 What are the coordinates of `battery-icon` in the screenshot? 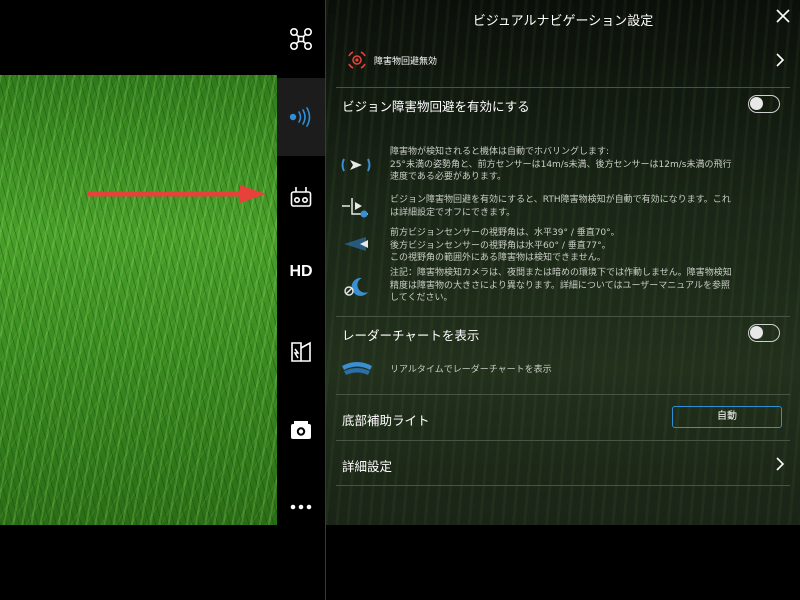 It's located at (301, 351).